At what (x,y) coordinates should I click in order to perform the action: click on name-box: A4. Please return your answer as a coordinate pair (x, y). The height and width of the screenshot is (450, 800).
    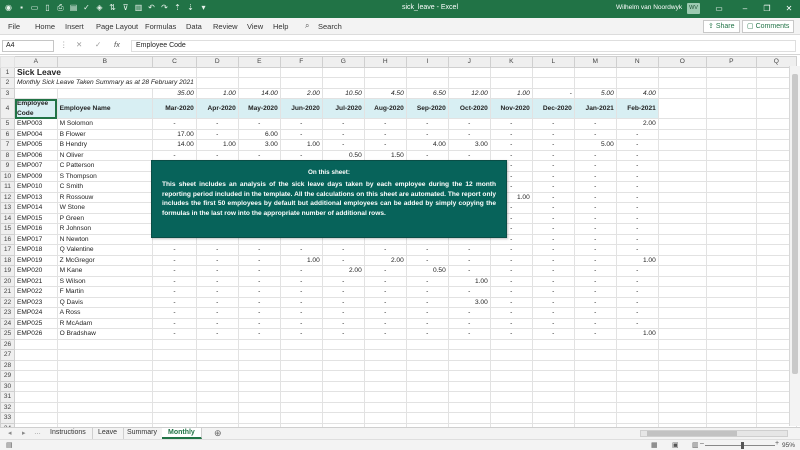
    Looking at the image, I should click on (28, 46).